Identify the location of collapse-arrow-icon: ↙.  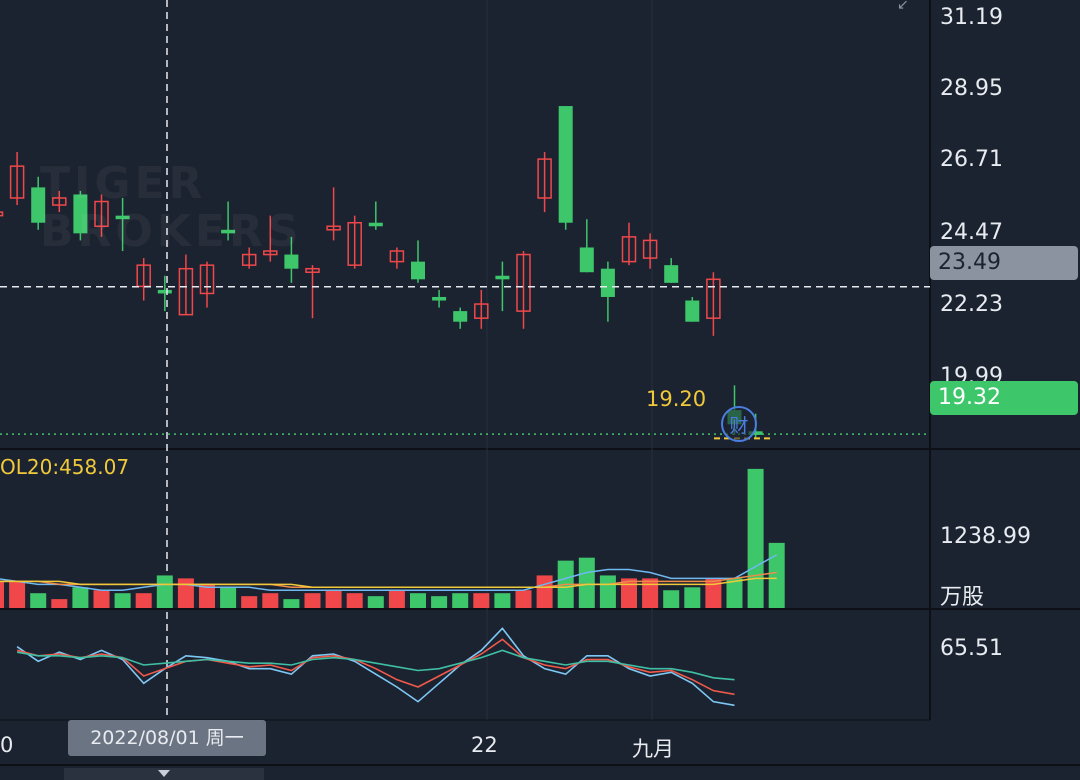
(906, 6).